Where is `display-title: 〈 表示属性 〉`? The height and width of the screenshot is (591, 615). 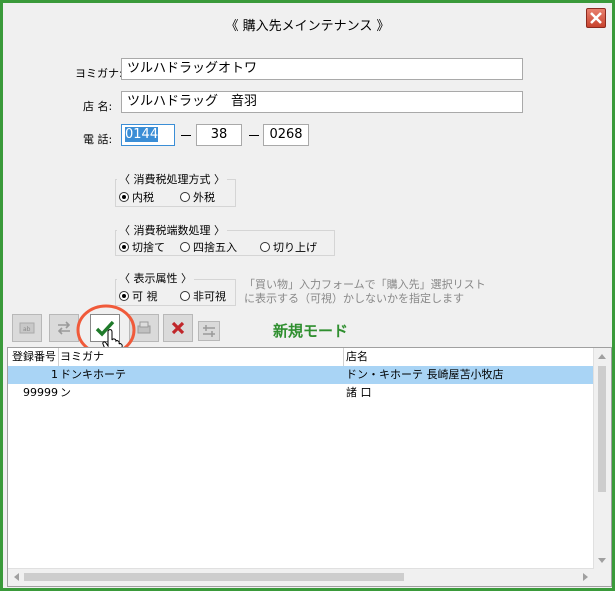 display-title: 〈 表示属性 〉 is located at coordinates (155, 278).